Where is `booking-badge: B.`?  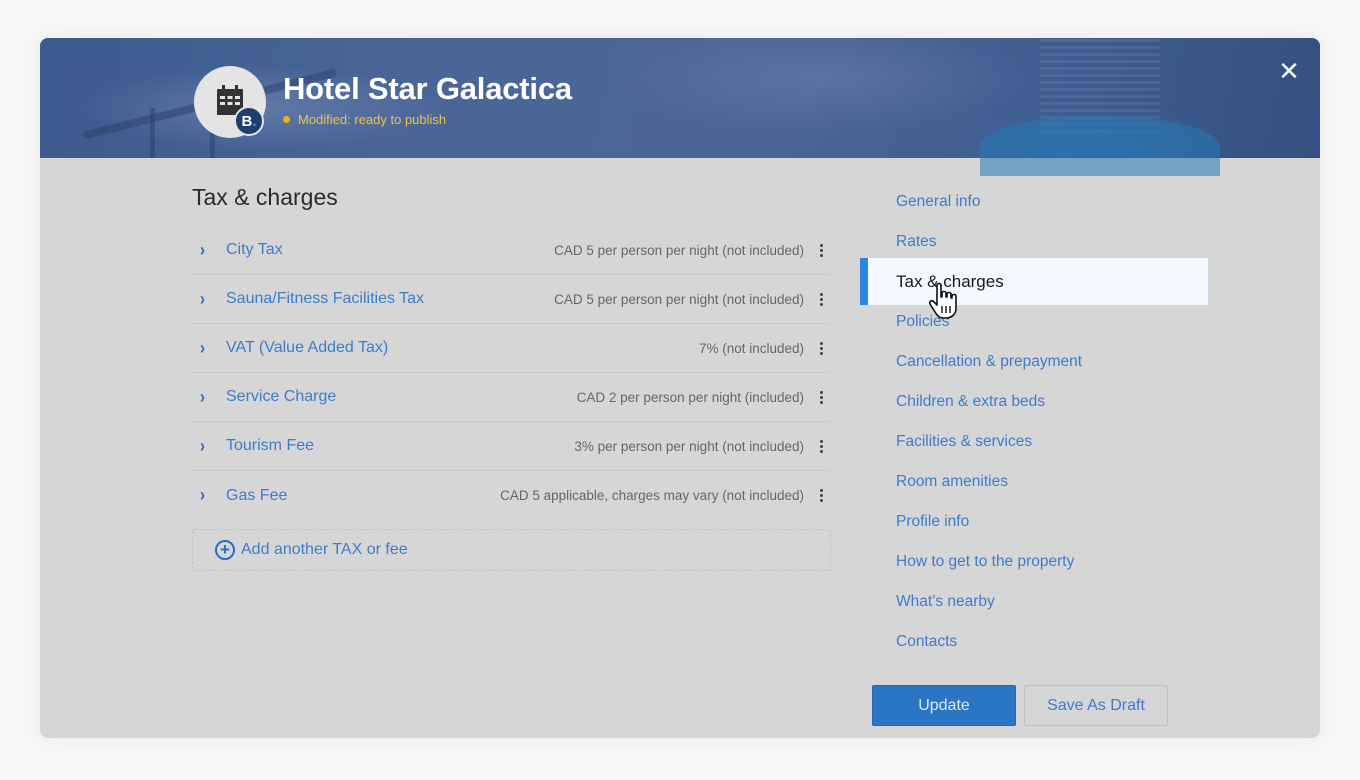
booking-badge: B. is located at coordinates (249, 121).